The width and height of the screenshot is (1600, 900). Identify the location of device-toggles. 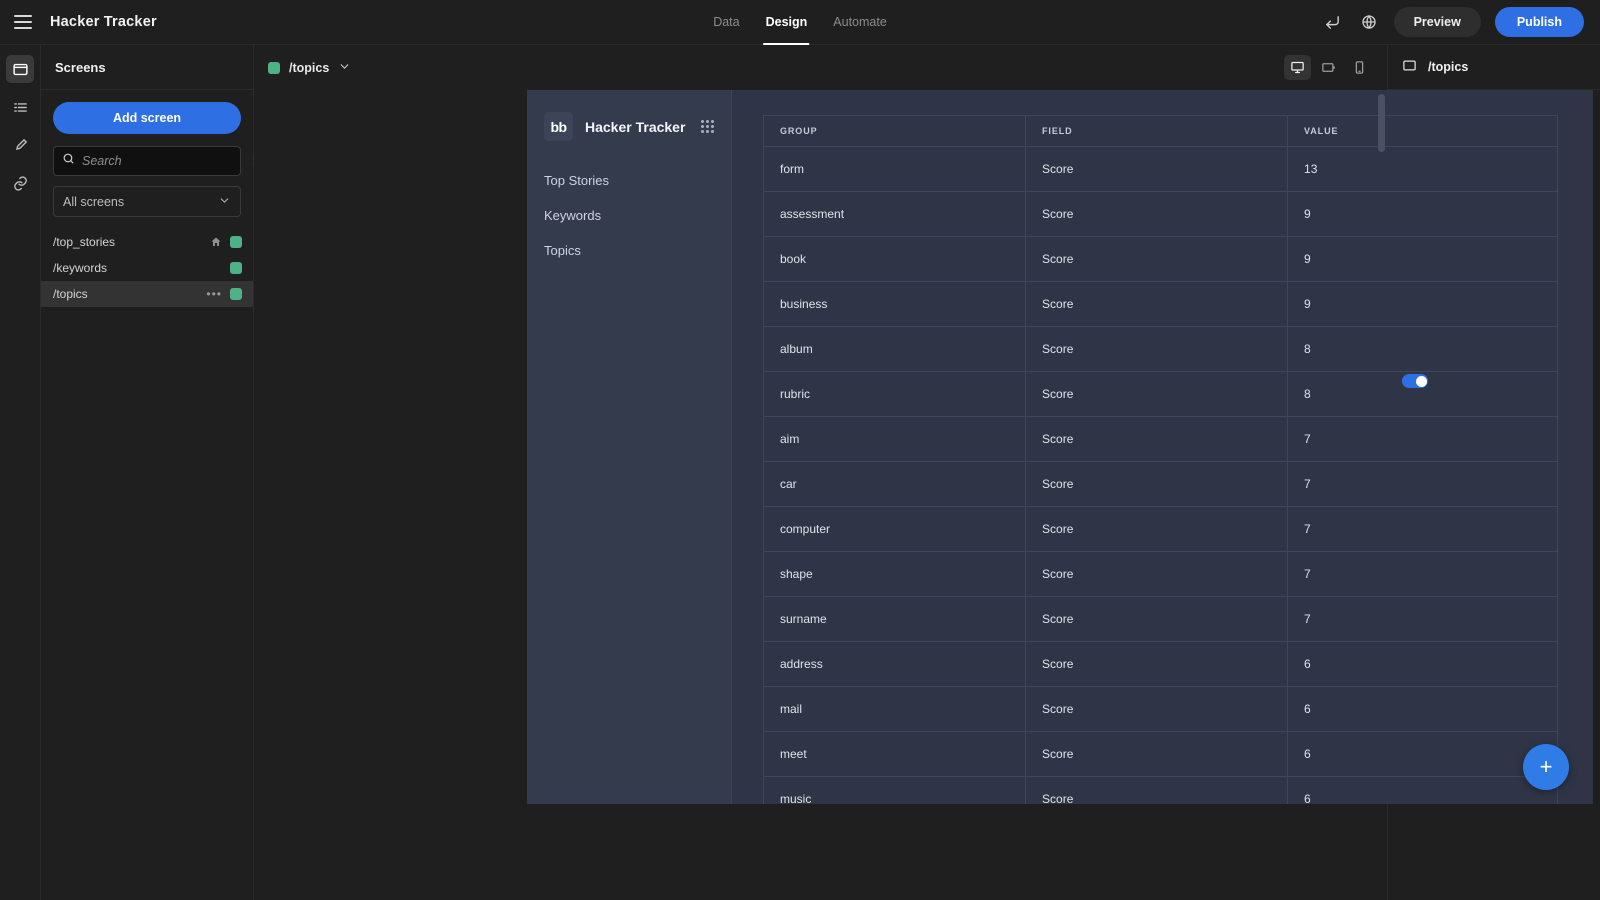
(1328, 67).